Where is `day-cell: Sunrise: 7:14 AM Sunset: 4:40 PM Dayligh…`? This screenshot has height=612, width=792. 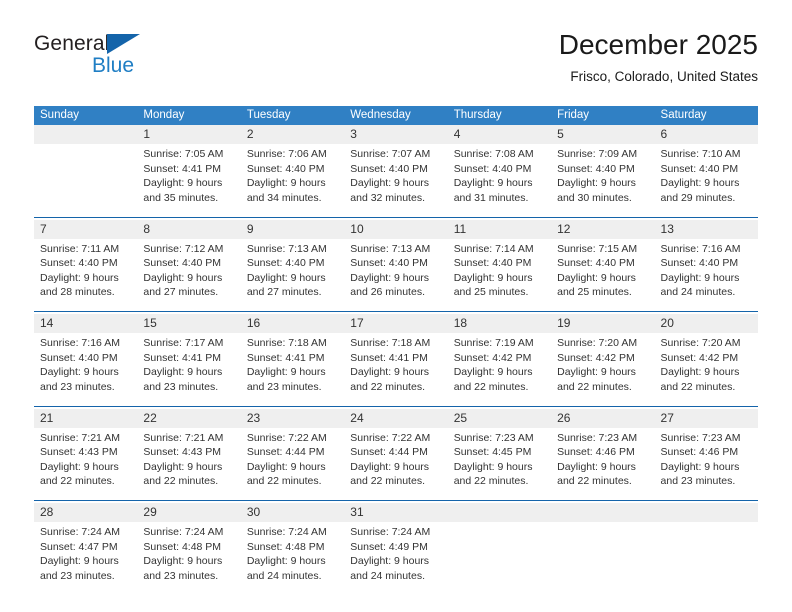
day-cell: Sunrise: 7:14 AM Sunset: 4:40 PM Dayligh… is located at coordinates (499, 275).